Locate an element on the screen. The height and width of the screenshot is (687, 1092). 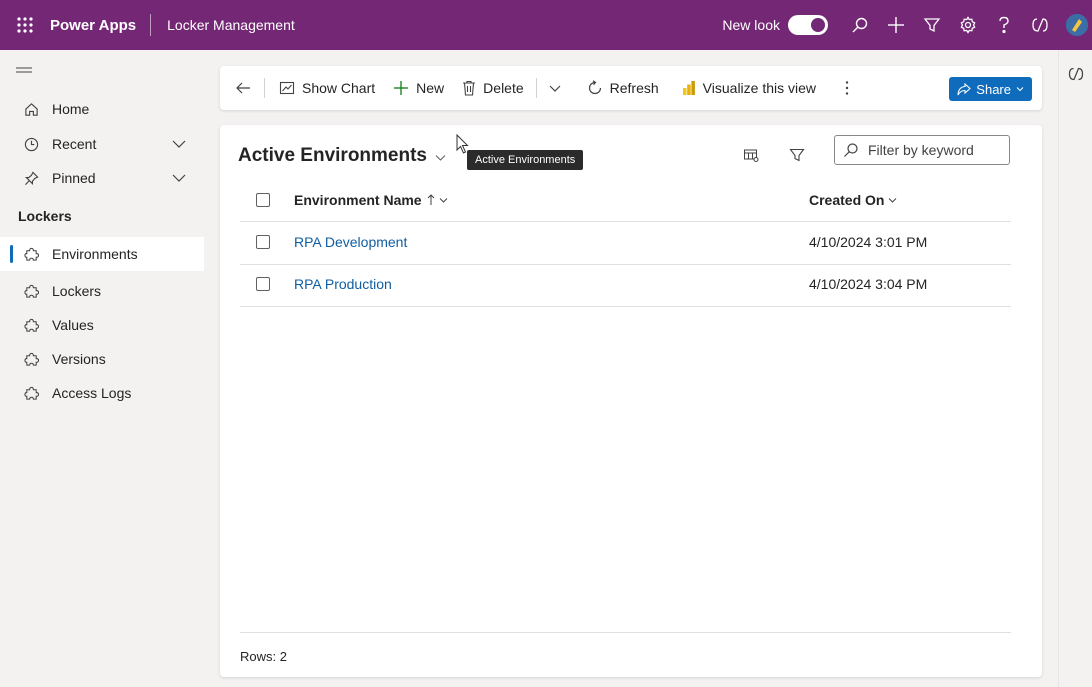
sidebar-item-label: Home is located at coordinates (71, 109).